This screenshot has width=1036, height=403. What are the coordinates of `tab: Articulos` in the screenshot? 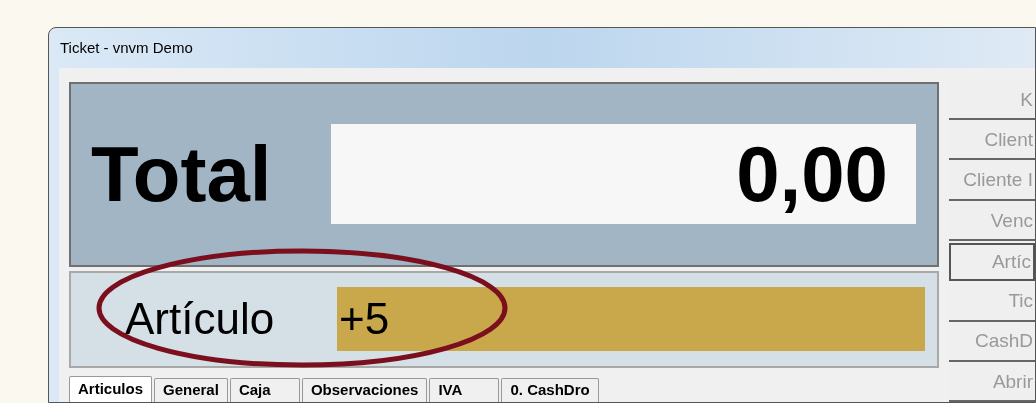 It's located at (110, 389).